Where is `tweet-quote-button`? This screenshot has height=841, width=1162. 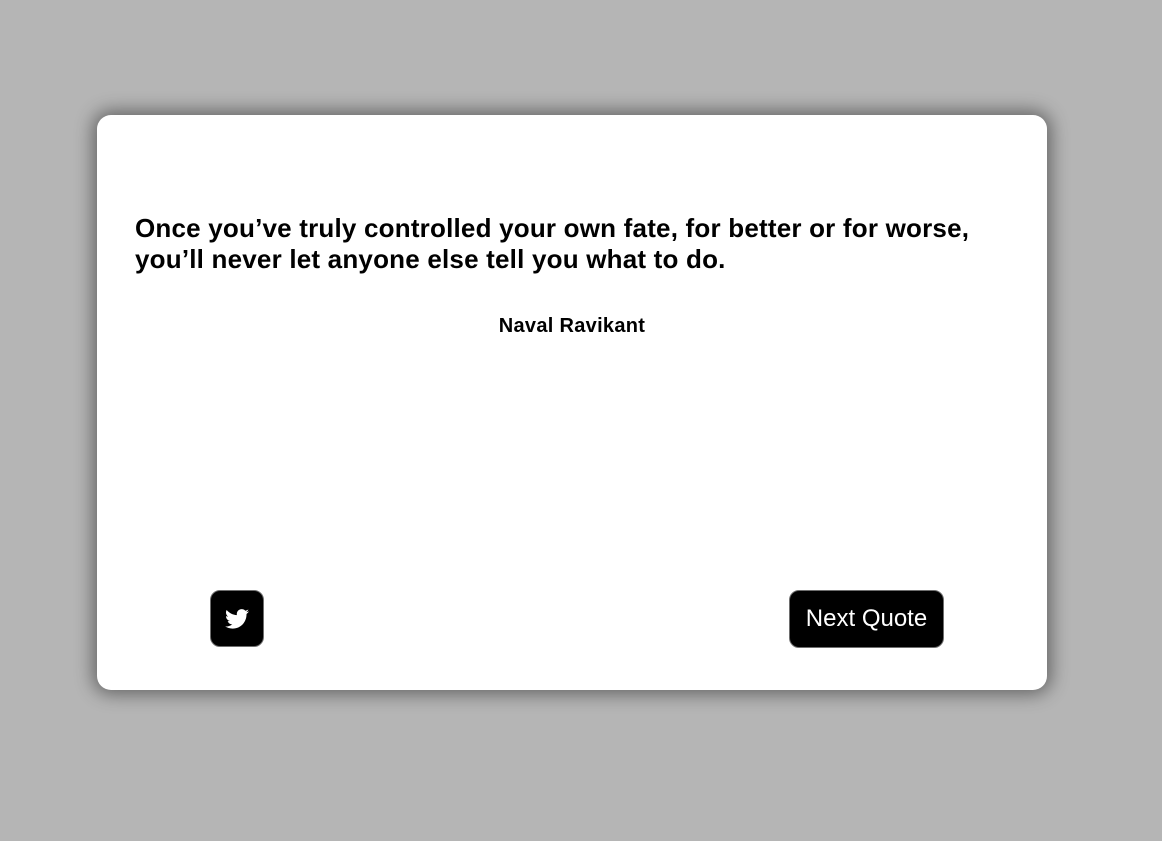
tweet-quote-button is located at coordinates (237, 618).